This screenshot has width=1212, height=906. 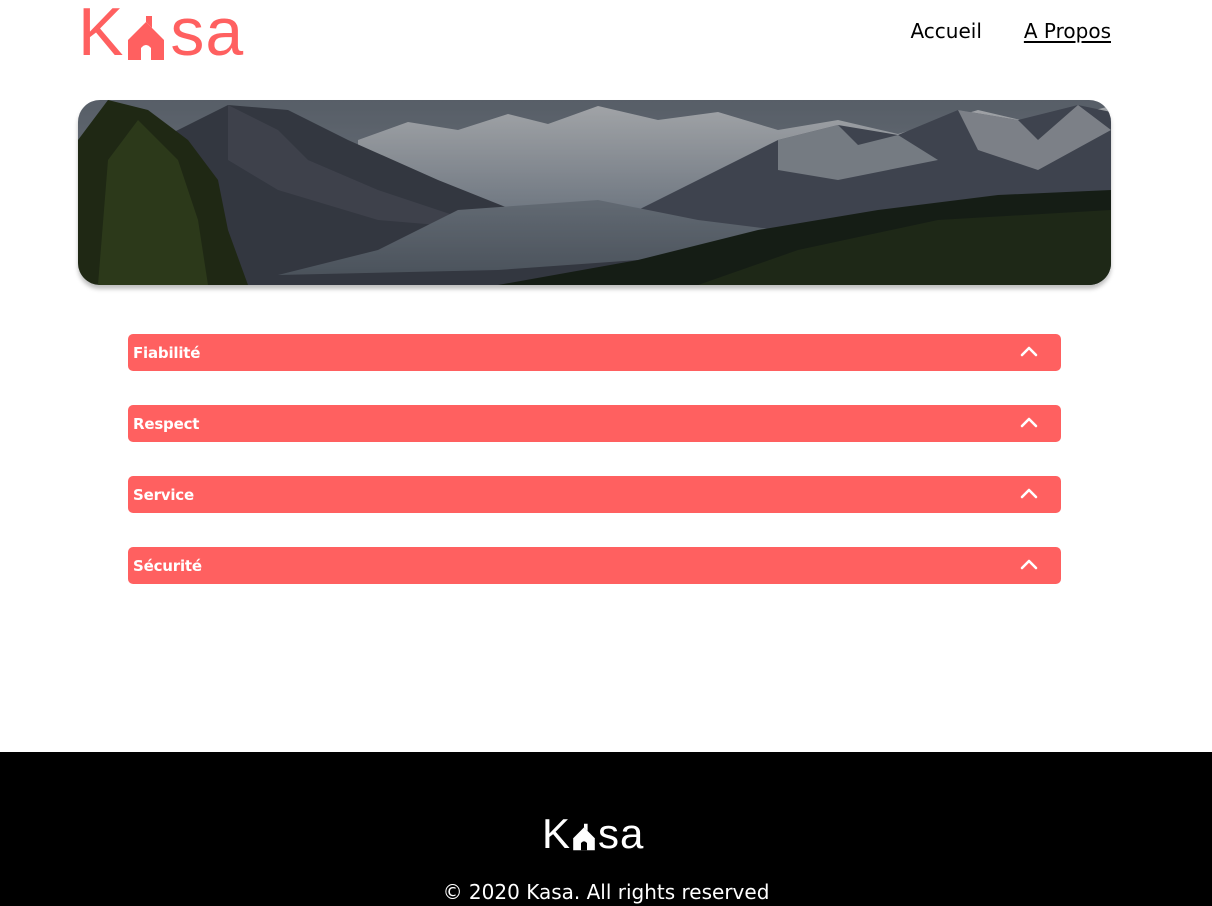 What do you see at coordinates (167, 565) in the screenshot?
I see `collapse-title: Sécurité` at bounding box center [167, 565].